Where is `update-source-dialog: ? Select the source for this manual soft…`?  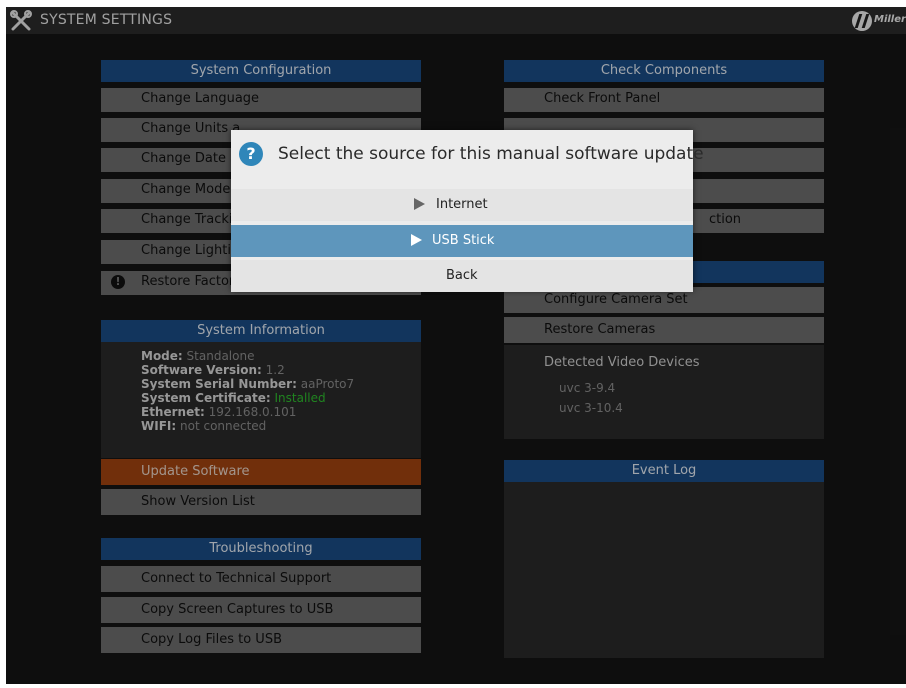 update-source-dialog: ? Select the source for this manual soft… is located at coordinates (467, 211).